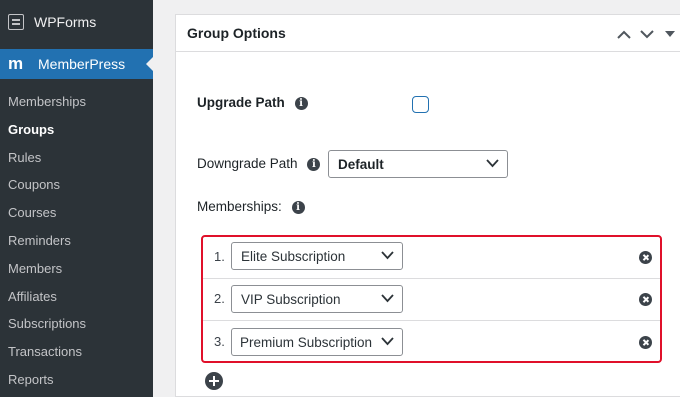  I want to click on membership-number: 2., so click(219, 298).